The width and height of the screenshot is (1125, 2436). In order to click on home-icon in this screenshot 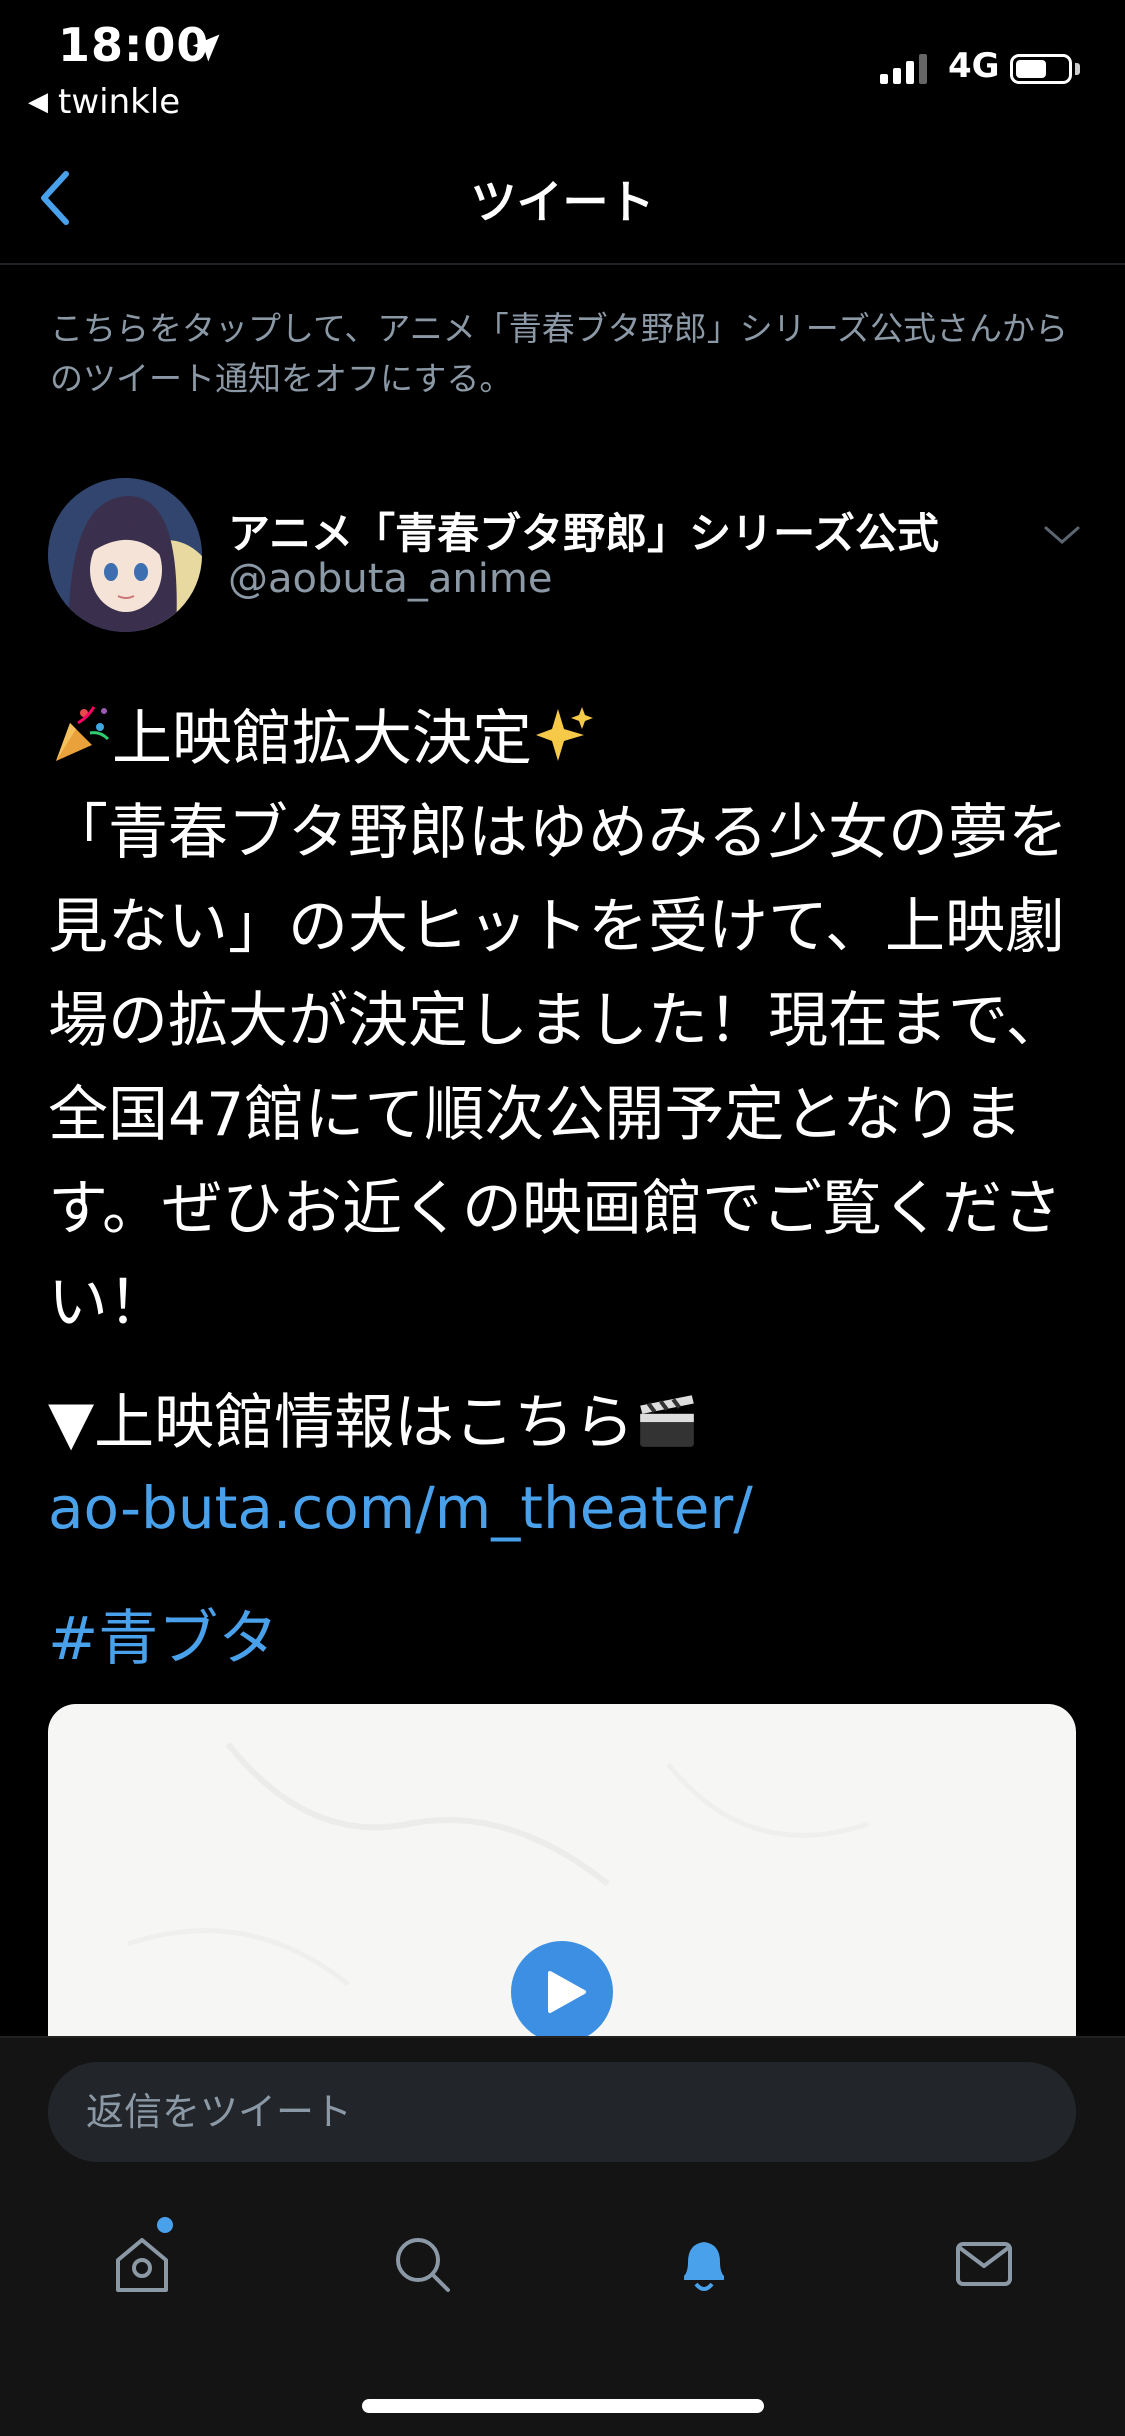, I will do `click(142, 2264)`.